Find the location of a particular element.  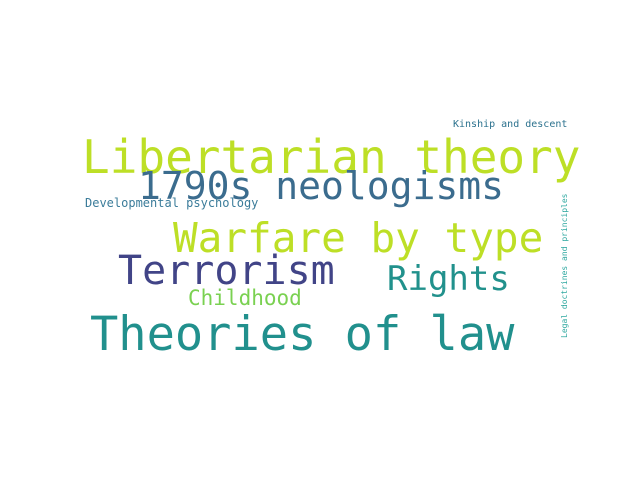

word-theories-of-law: Theories of law is located at coordinates (302, 334).